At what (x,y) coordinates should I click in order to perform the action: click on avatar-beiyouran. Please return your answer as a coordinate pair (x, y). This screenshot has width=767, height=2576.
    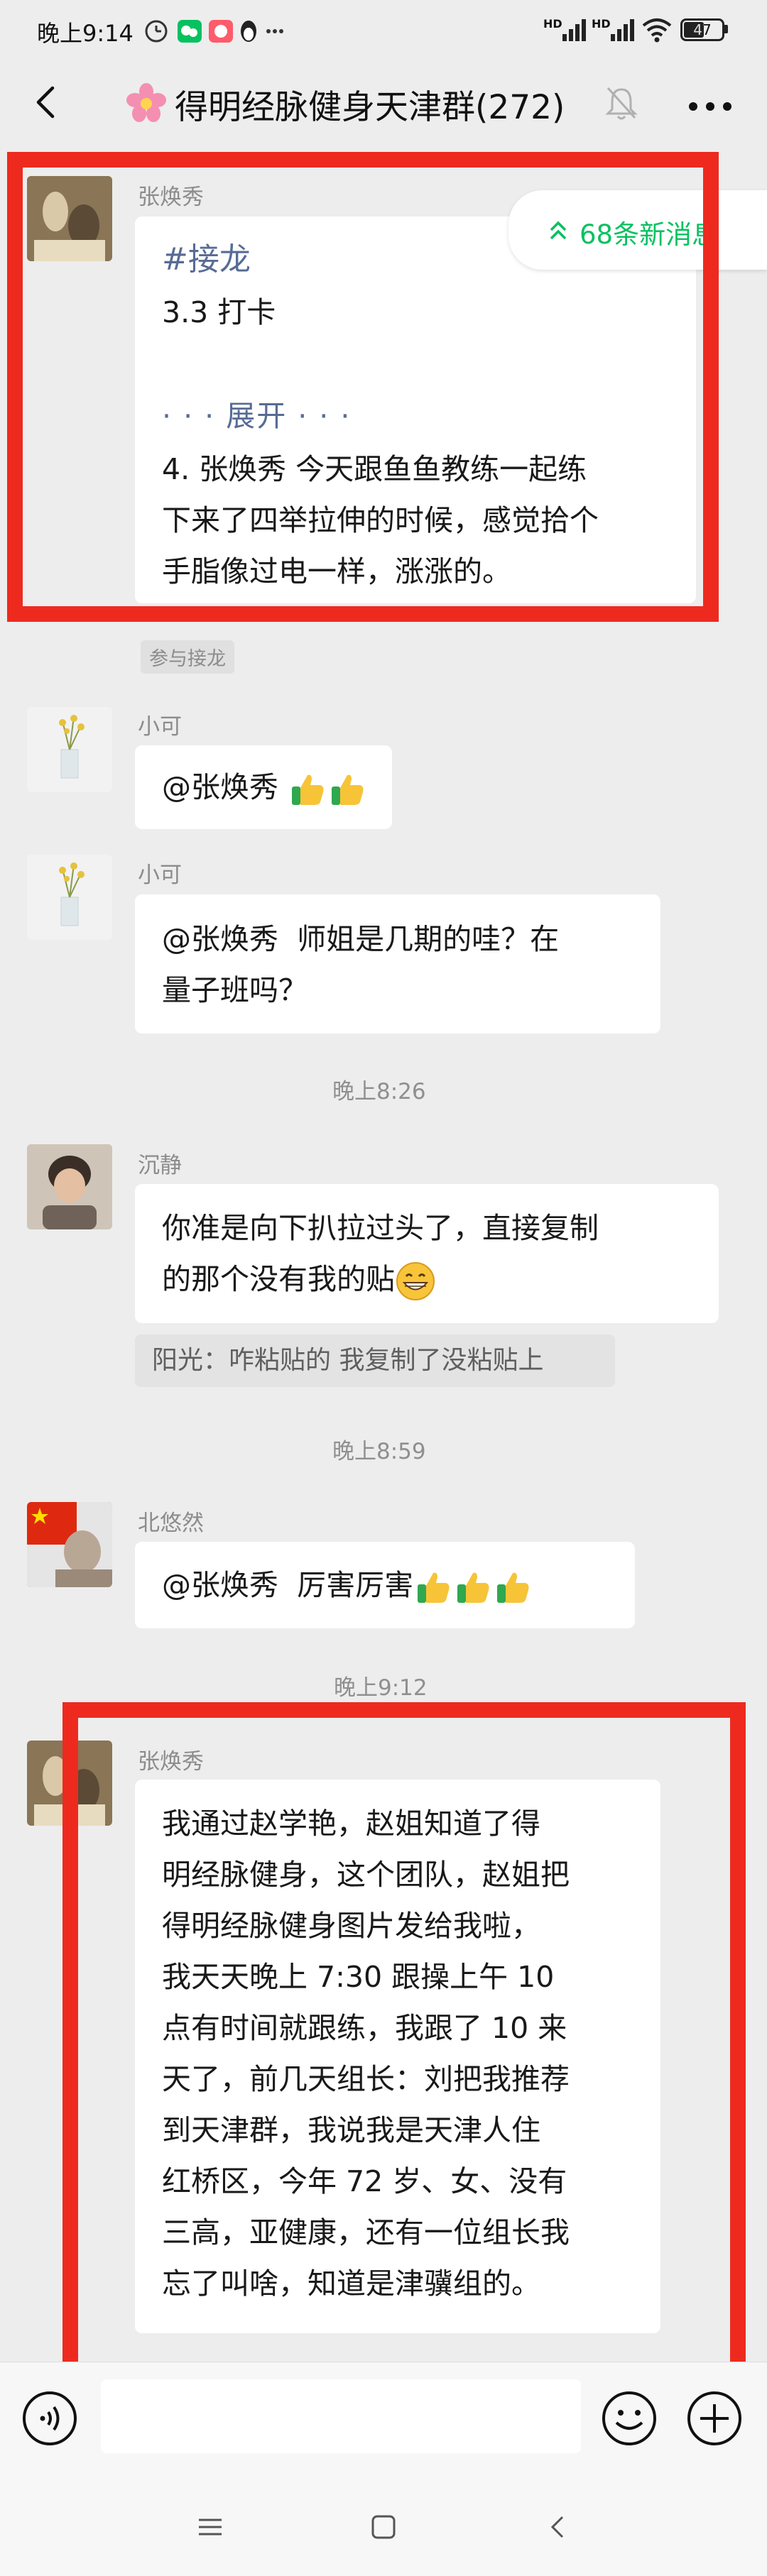
    Looking at the image, I should click on (69, 1544).